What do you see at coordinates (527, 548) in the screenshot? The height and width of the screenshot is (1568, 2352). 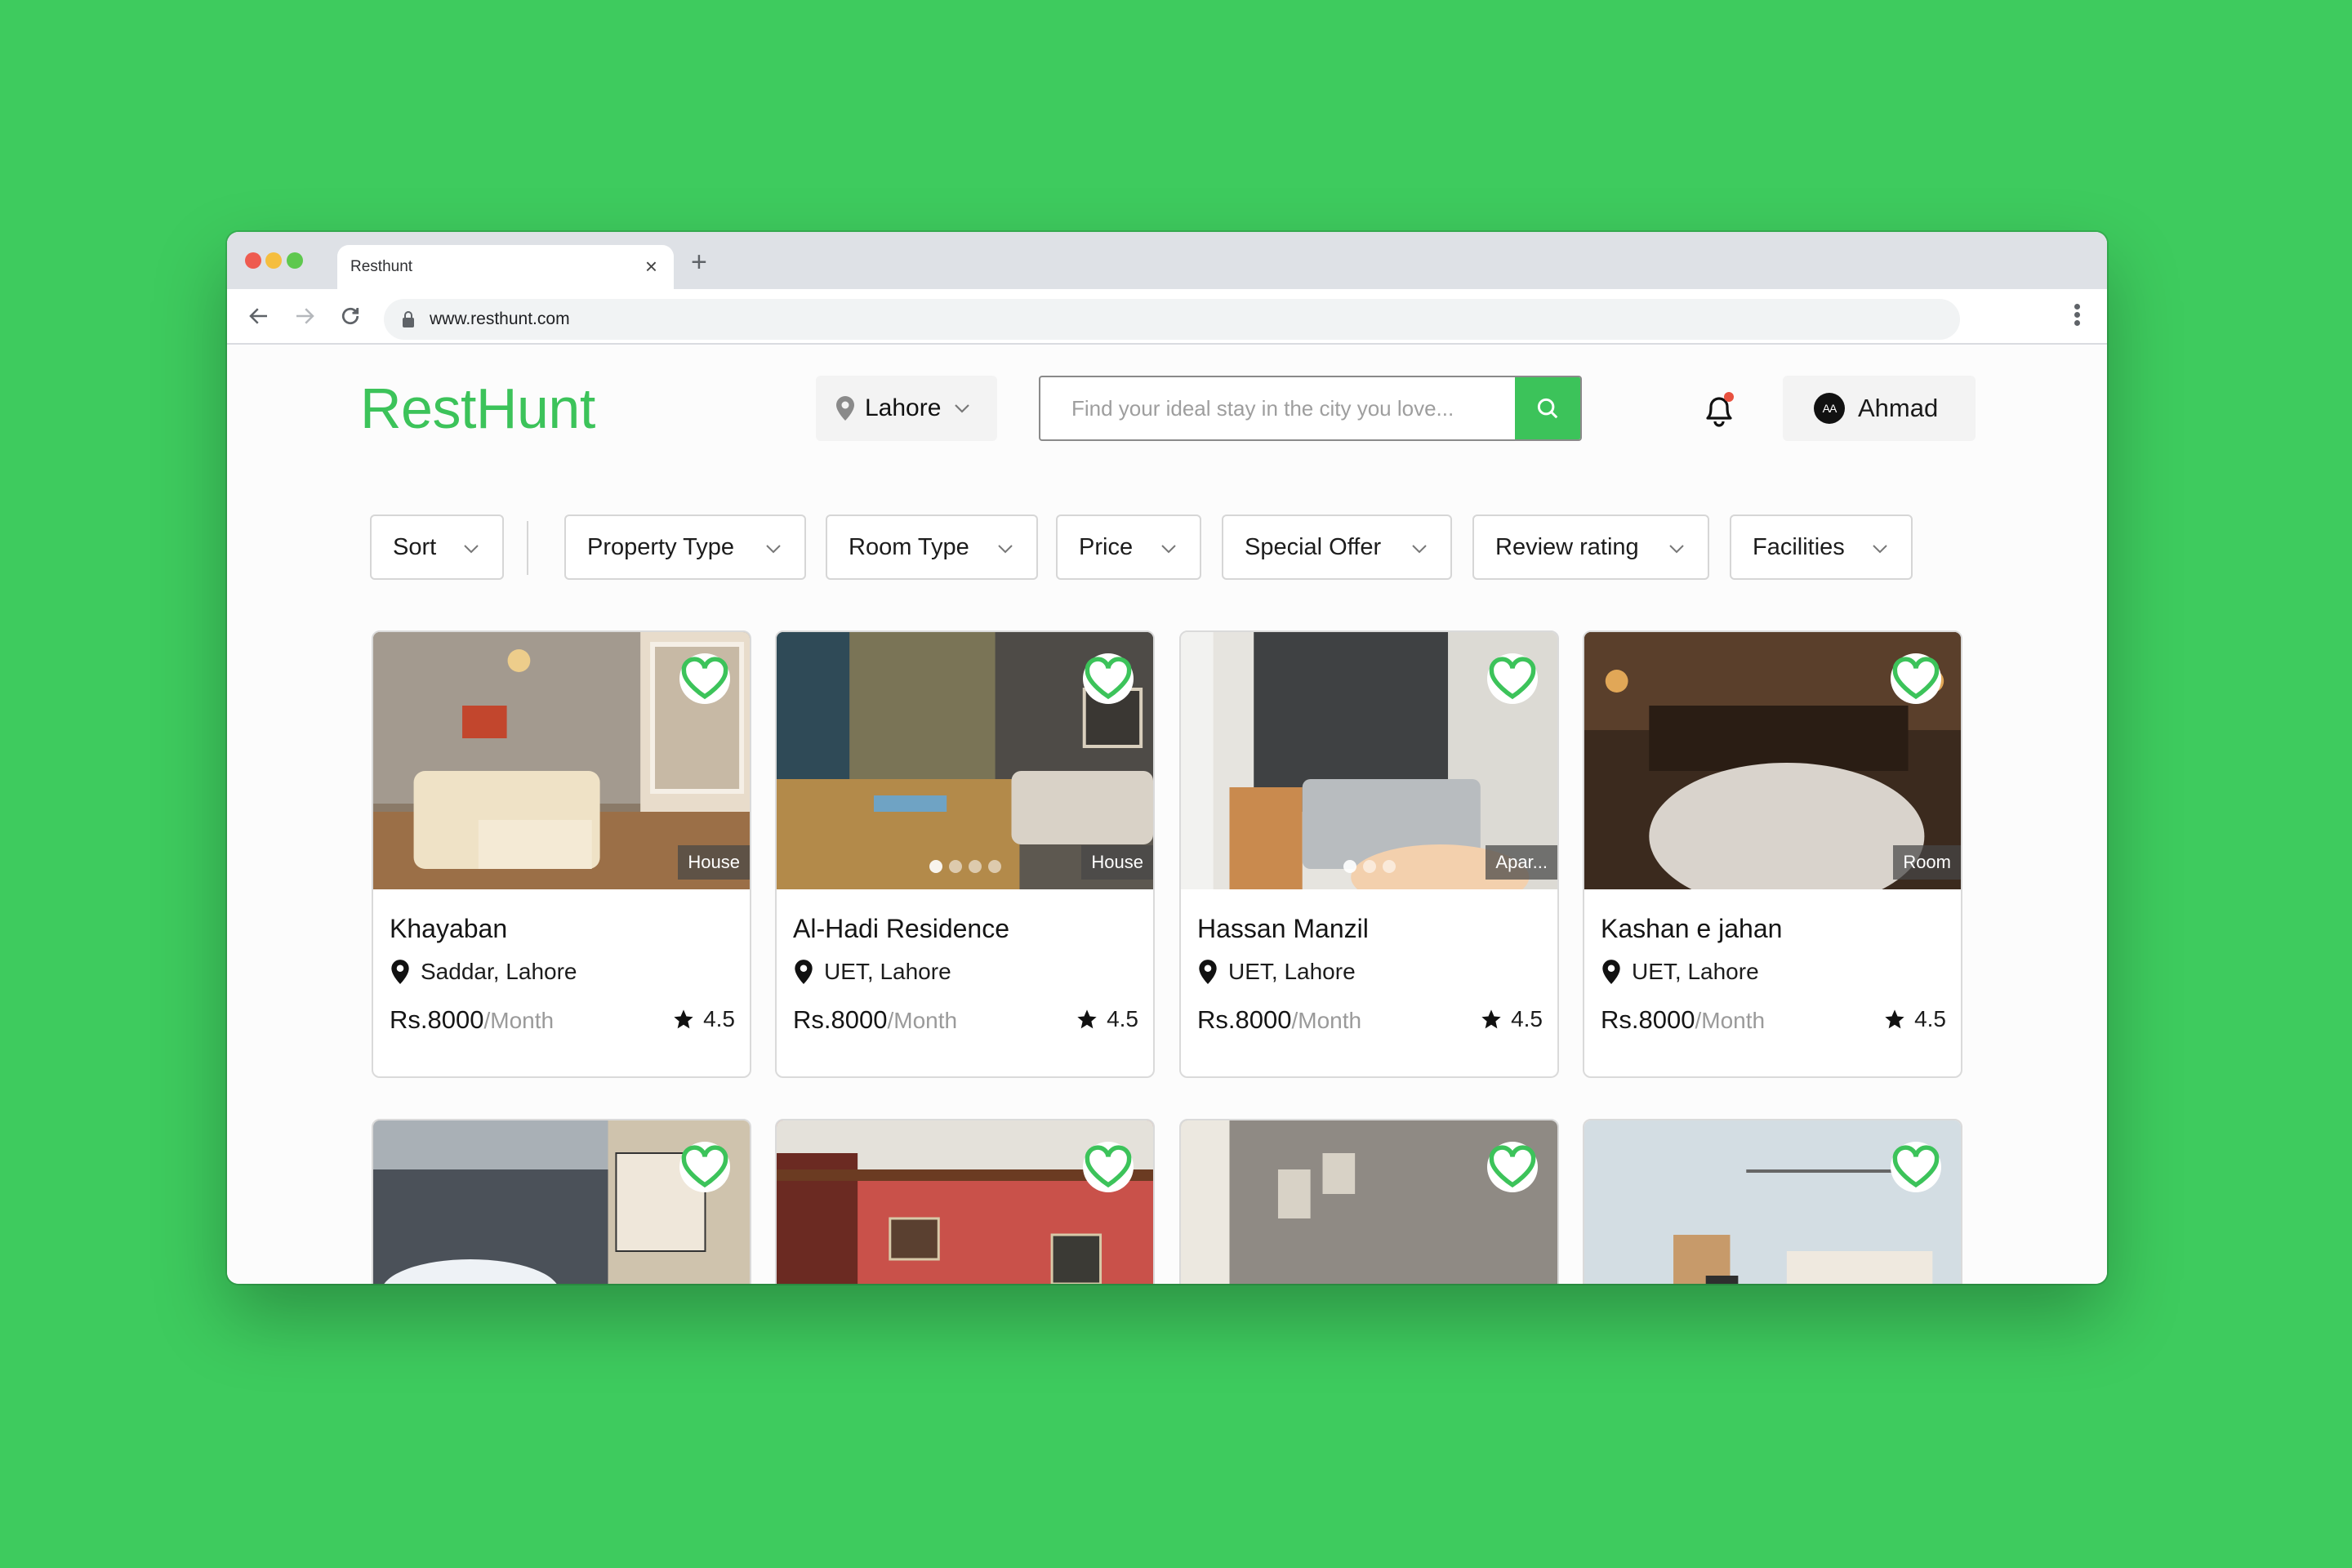 I see `filter-divider` at bounding box center [527, 548].